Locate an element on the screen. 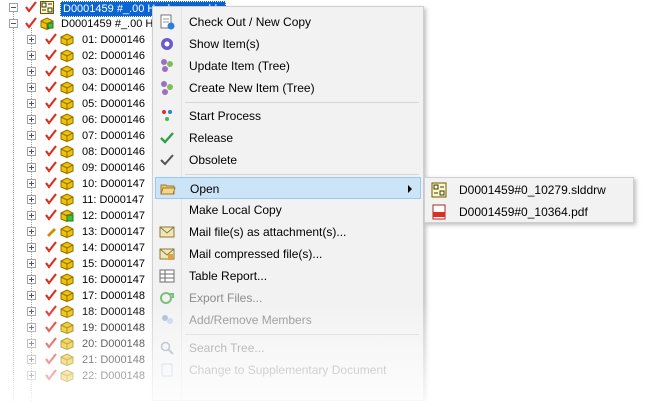 The image size is (654, 401). table-icon is located at coordinates (167, 276).